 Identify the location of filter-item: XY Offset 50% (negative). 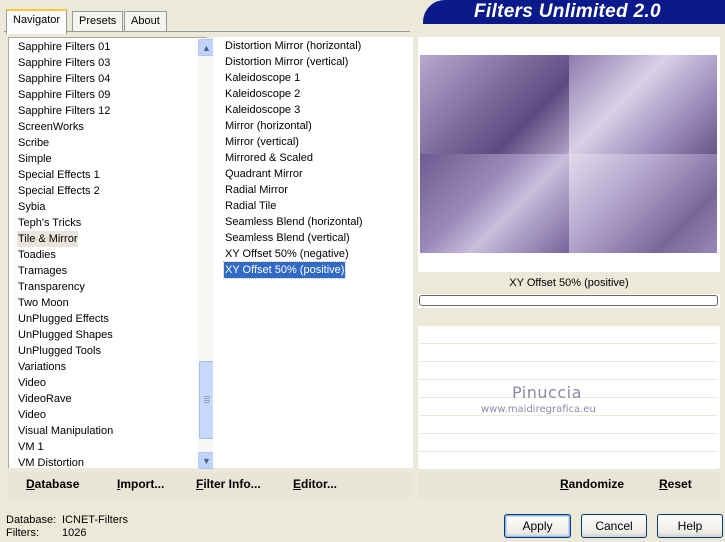
(294, 254).